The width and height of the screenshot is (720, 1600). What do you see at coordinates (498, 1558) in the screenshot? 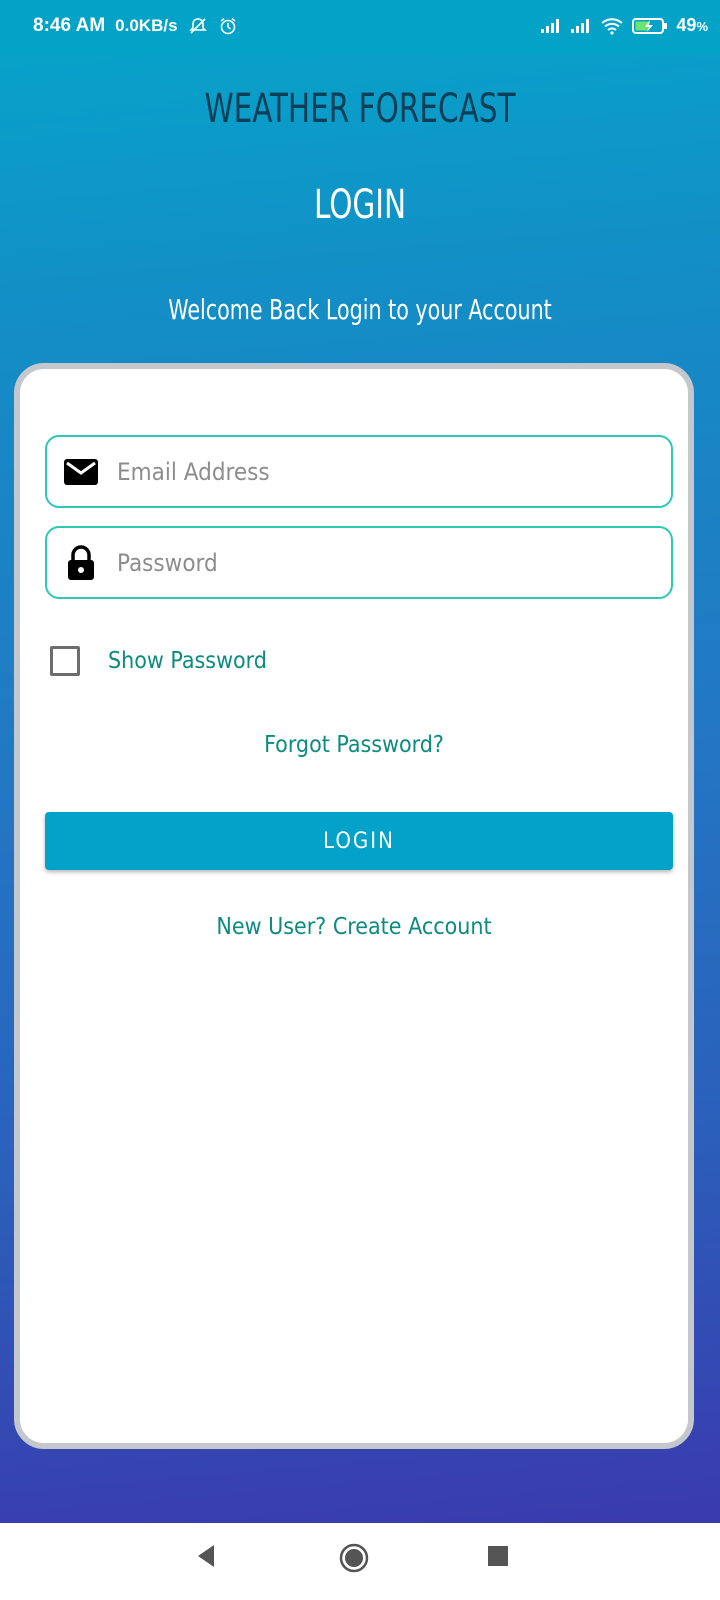
I see `recents-icon` at bounding box center [498, 1558].